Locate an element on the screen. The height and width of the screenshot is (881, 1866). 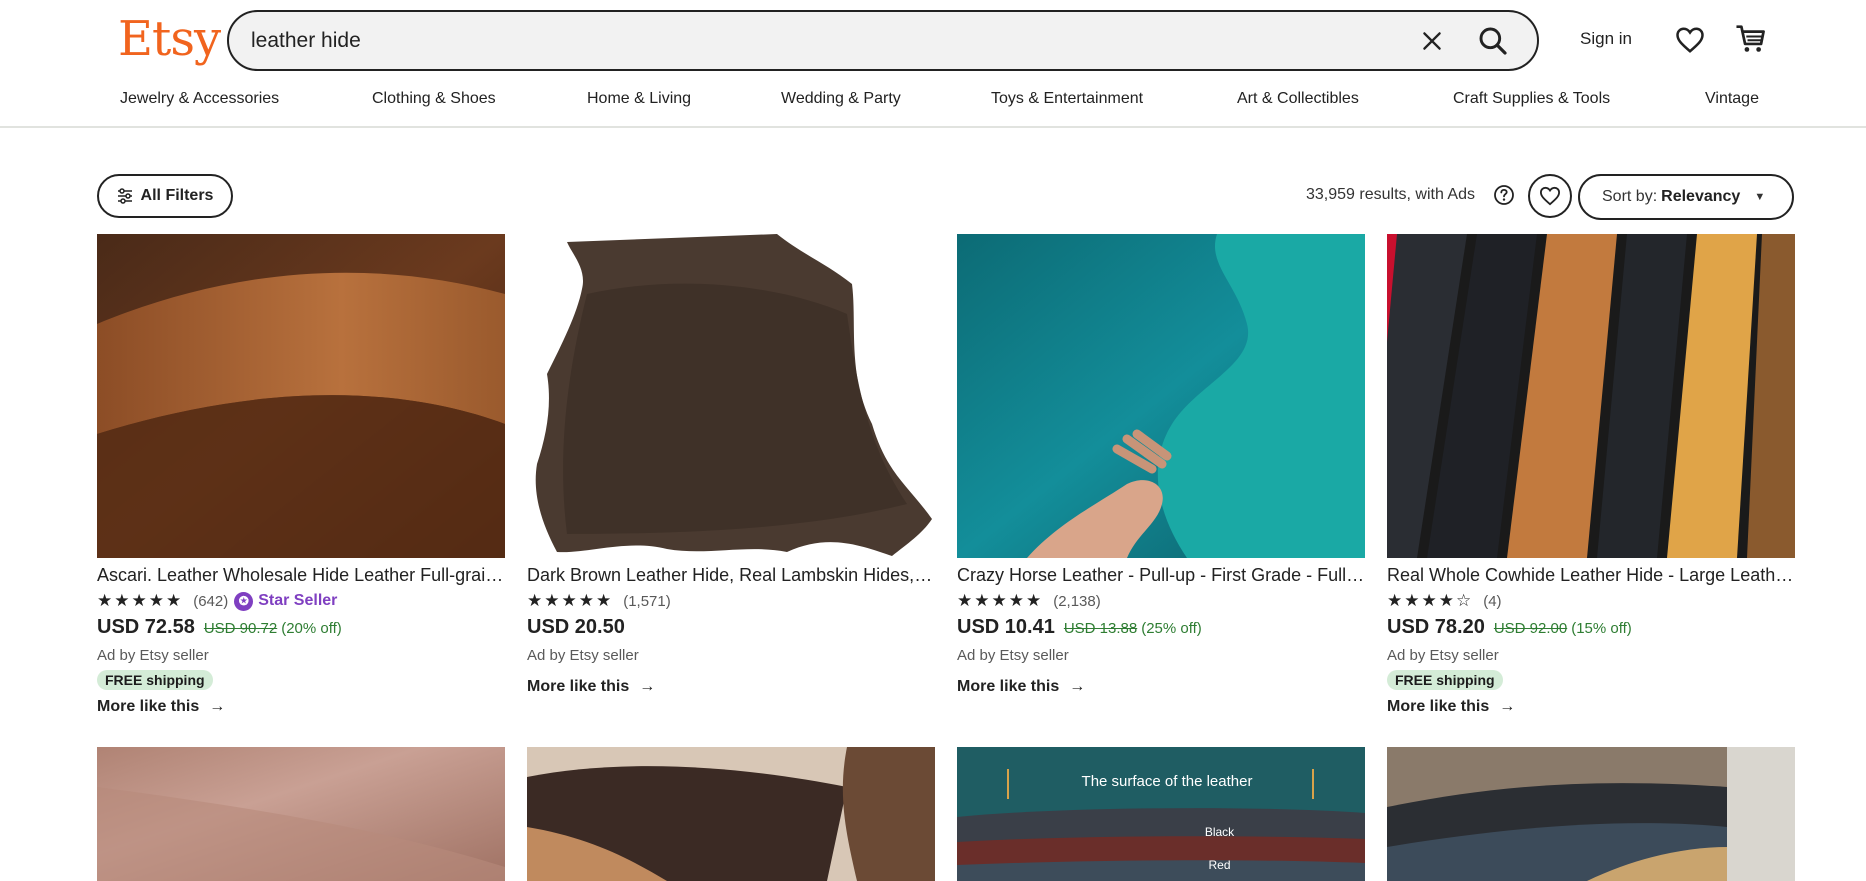
heart-icon is located at coordinates (1550, 196).